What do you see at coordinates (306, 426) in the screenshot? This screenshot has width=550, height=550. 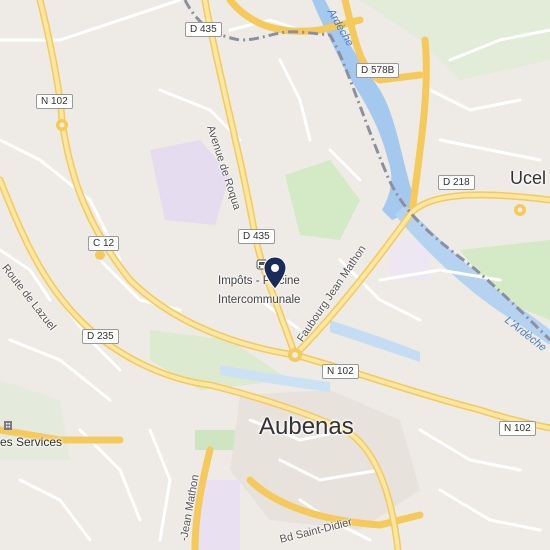 I see `place-label-aubenas: Aubenas` at bounding box center [306, 426].